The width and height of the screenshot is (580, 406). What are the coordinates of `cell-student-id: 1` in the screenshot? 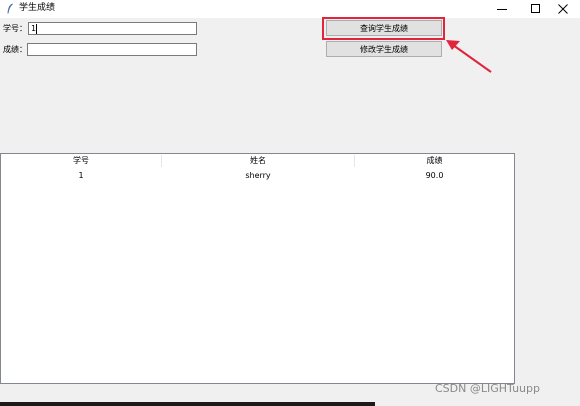 It's located at (81, 175).